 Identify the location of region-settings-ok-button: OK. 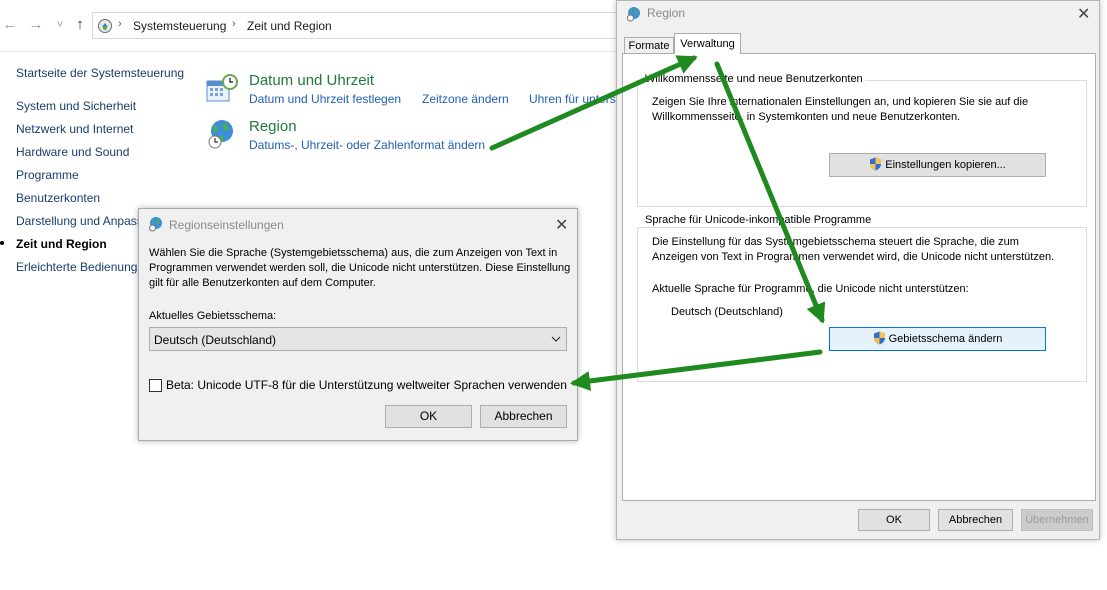
(428, 416).